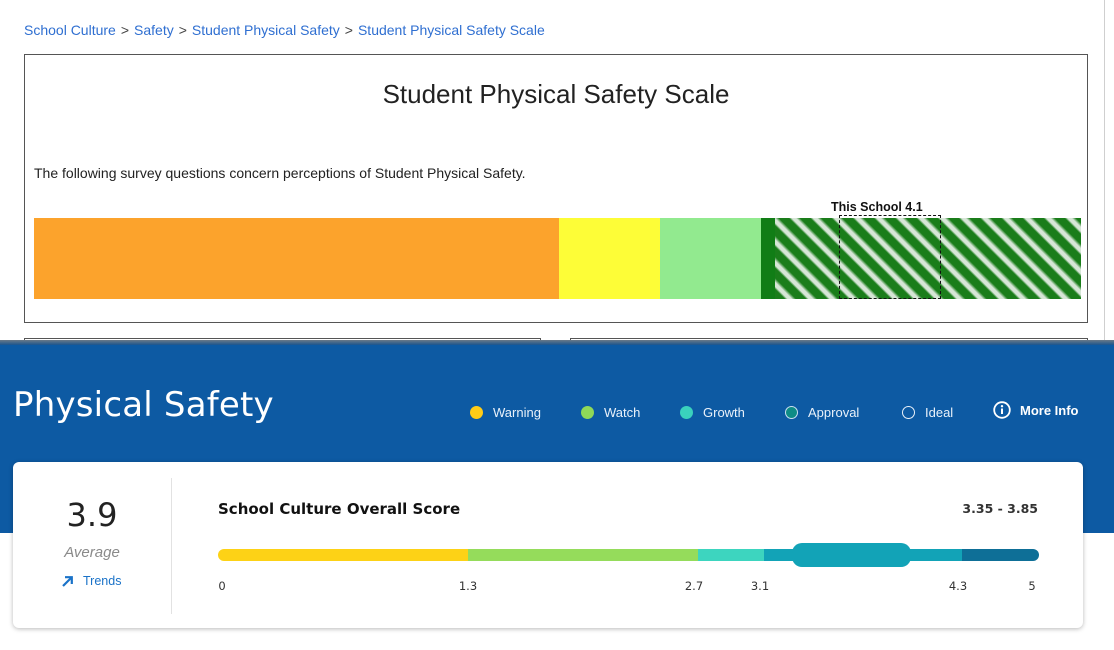  I want to click on score-bar-ideal, so click(1000, 555).